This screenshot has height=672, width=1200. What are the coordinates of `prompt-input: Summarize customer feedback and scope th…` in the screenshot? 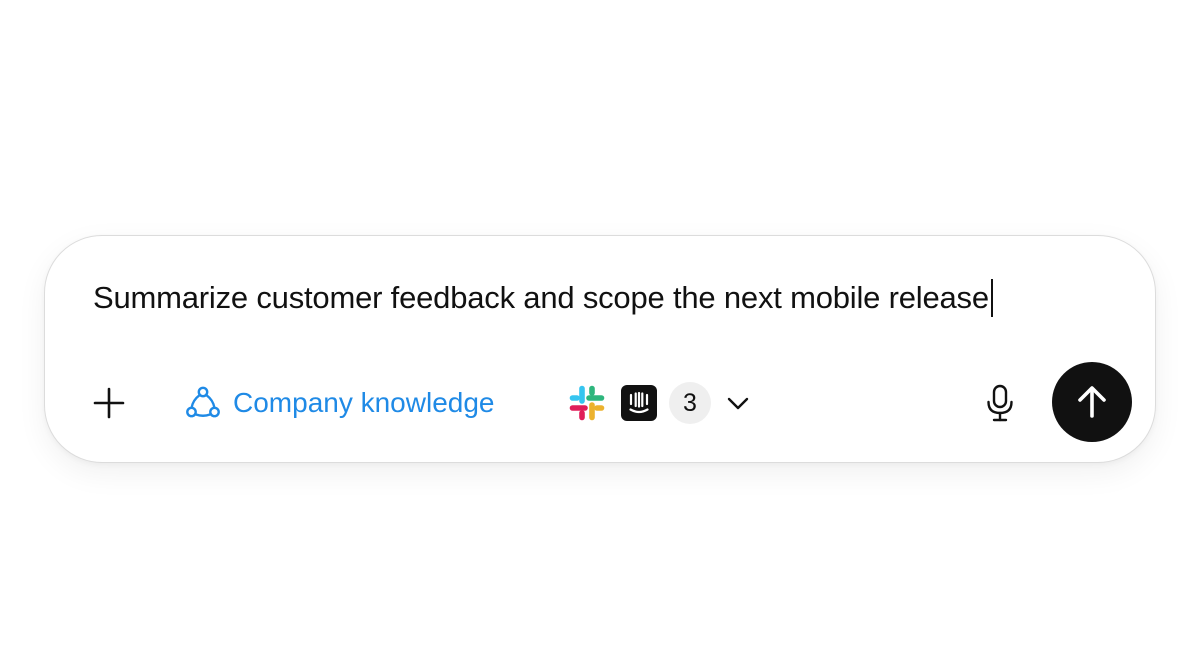 It's located at (543, 298).